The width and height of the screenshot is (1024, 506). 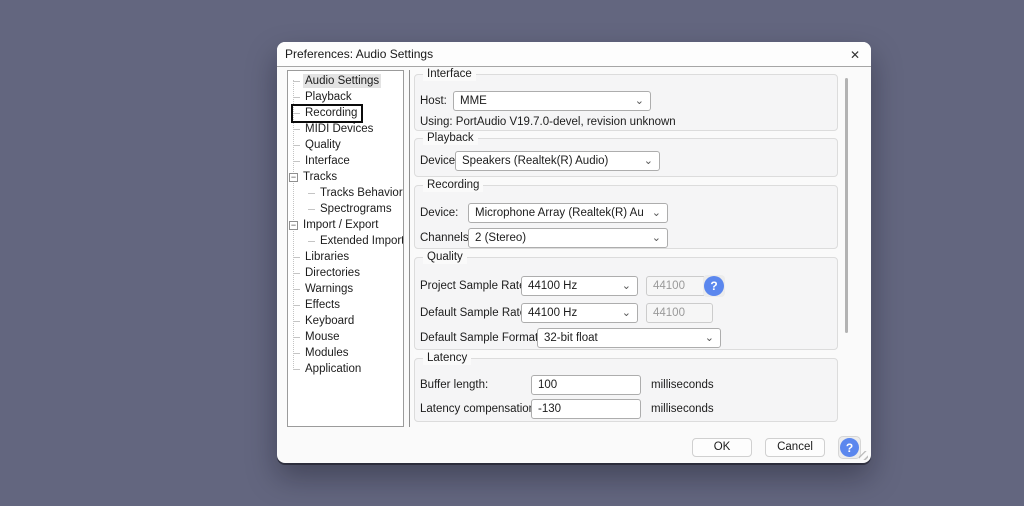 I want to click on sidebar-item-directories: Directories, so click(x=345, y=273).